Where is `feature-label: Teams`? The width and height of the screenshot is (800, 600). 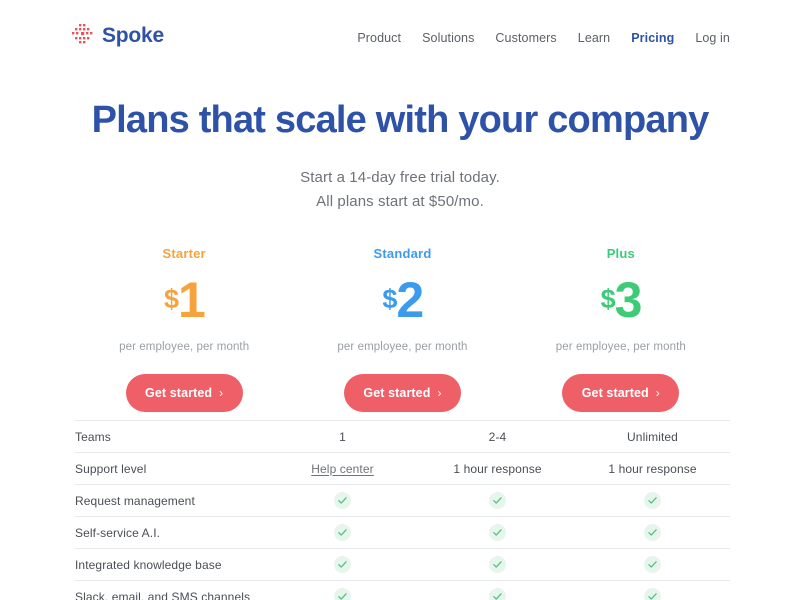
feature-label: Teams is located at coordinates (93, 436).